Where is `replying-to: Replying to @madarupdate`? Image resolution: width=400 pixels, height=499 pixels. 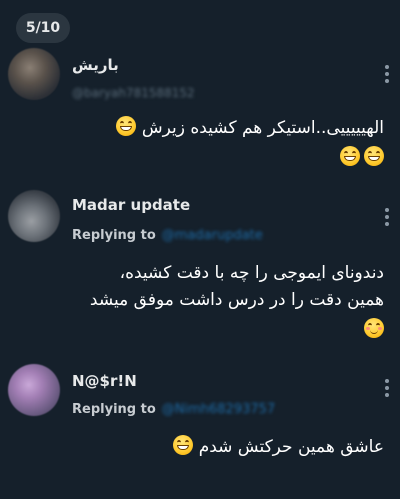 replying-to: Replying to @madarupdate is located at coordinates (167, 235).